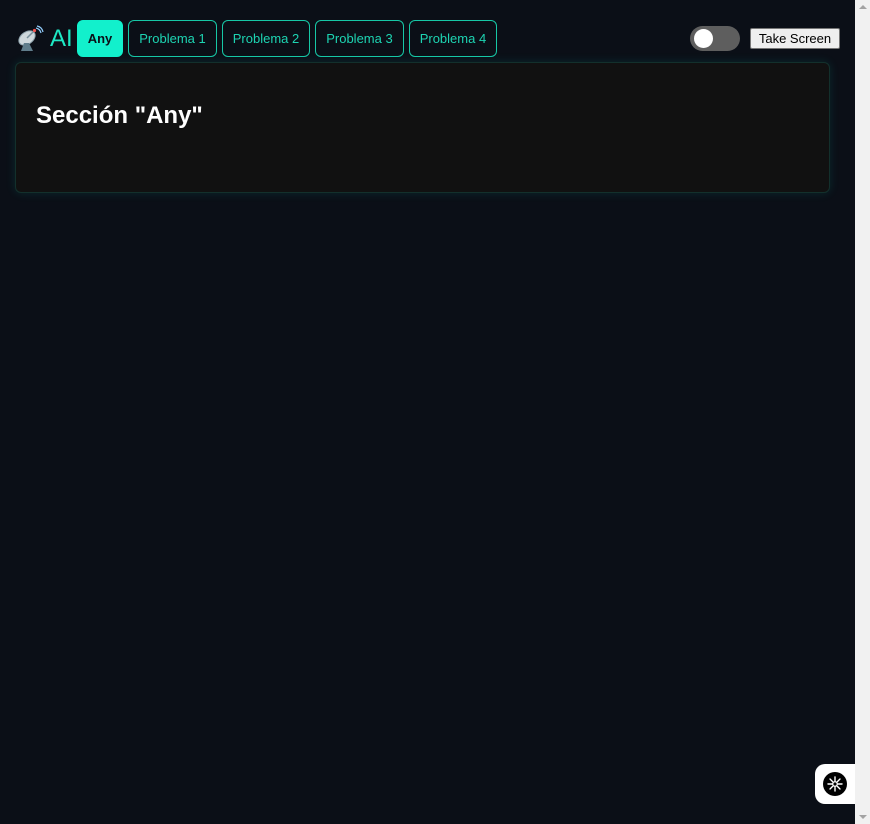  What do you see at coordinates (119, 115) in the screenshot?
I see `section-title: Sección "Any"` at bounding box center [119, 115].